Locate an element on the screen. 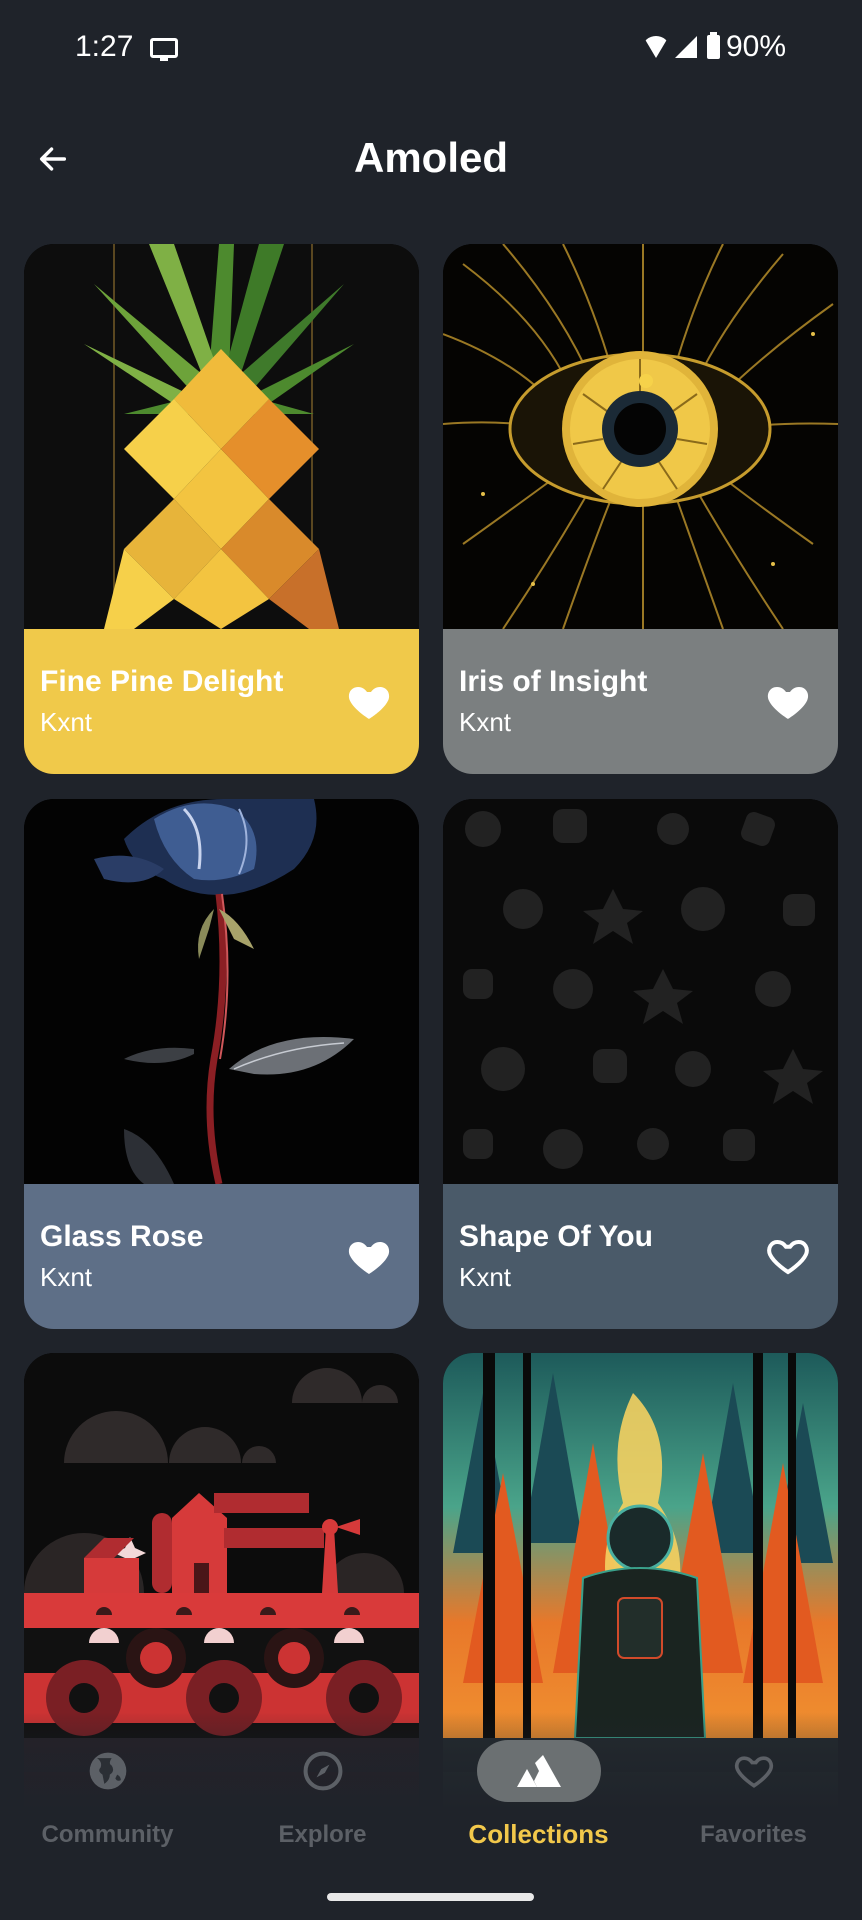 The image size is (862, 1920). wallpaper-card: Glass Rose Kxnt is located at coordinates (221, 1064).